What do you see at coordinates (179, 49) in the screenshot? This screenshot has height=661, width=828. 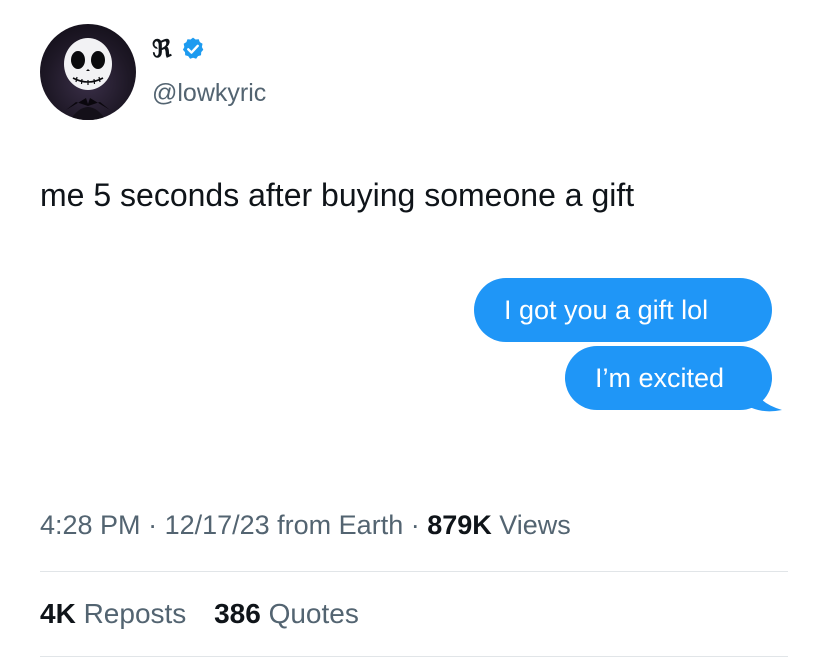 I see `author-name-row: ℜ` at bounding box center [179, 49].